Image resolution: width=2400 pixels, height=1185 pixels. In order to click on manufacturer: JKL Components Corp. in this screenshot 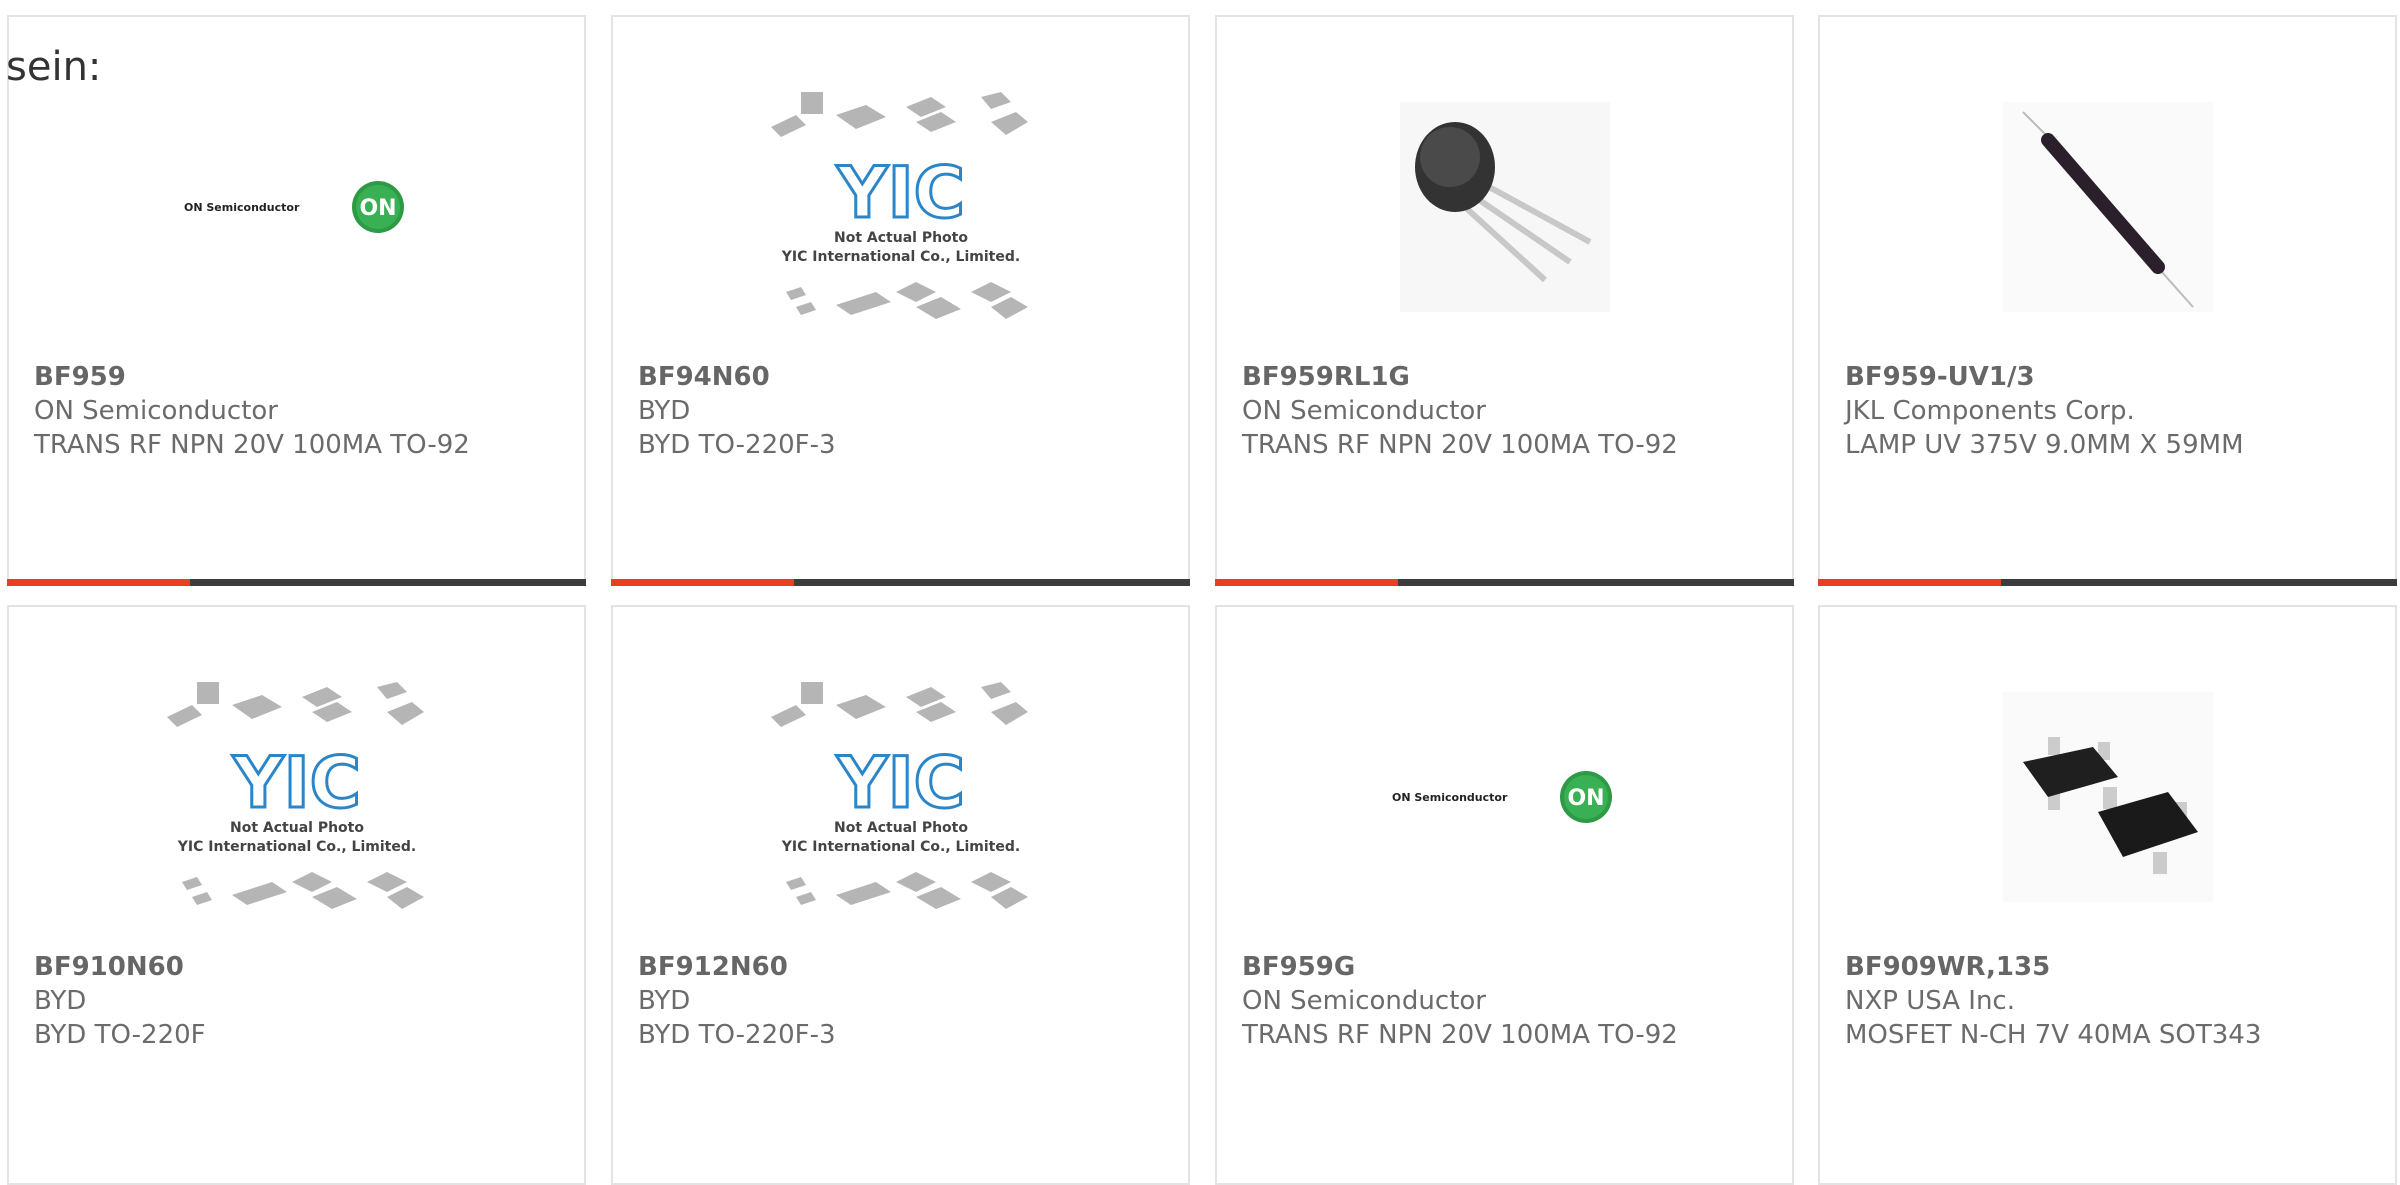, I will do `click(1990, 411)`.